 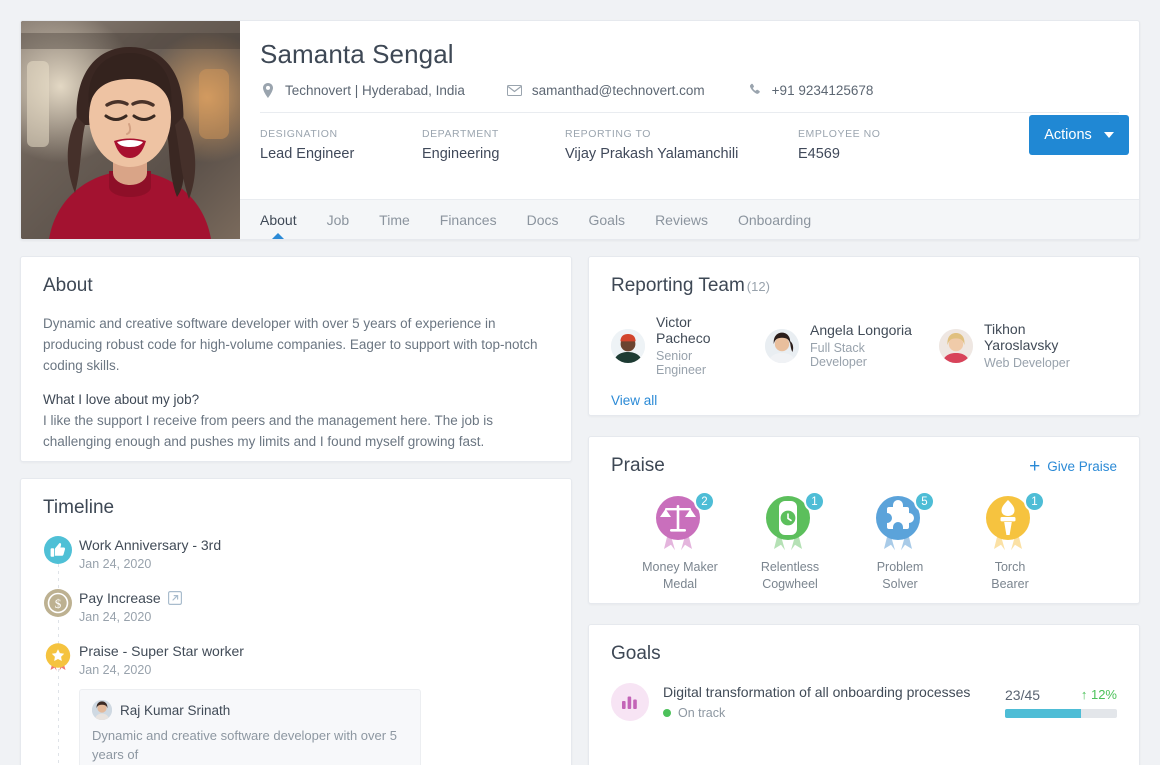 I want to click on tab-finances: Finances, so click(x=468, y=220).